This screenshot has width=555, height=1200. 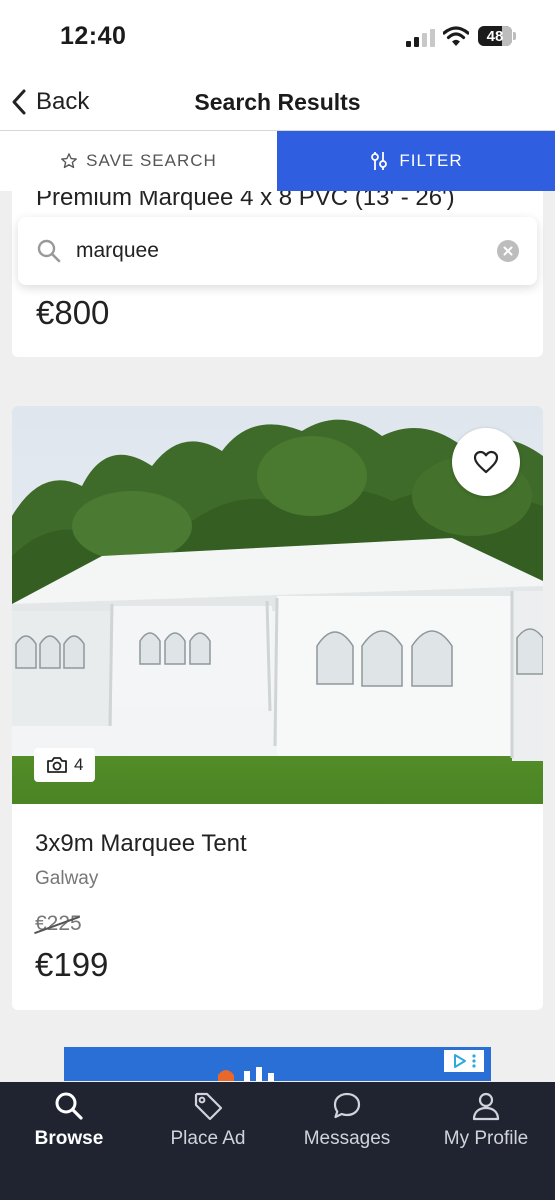 I want to click on close-icon, so click(x=508, y=251).